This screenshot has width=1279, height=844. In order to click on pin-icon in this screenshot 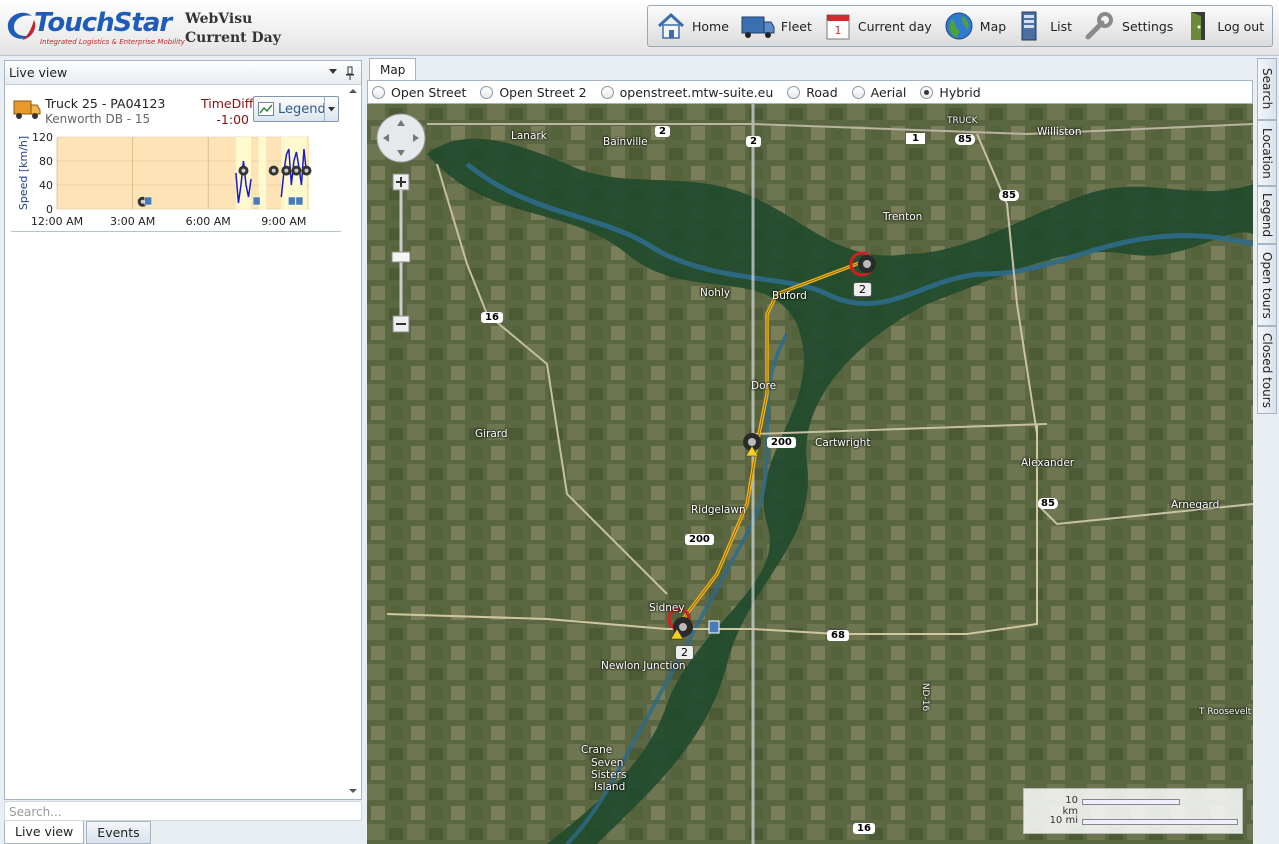, I will do `click(350, 73)`.